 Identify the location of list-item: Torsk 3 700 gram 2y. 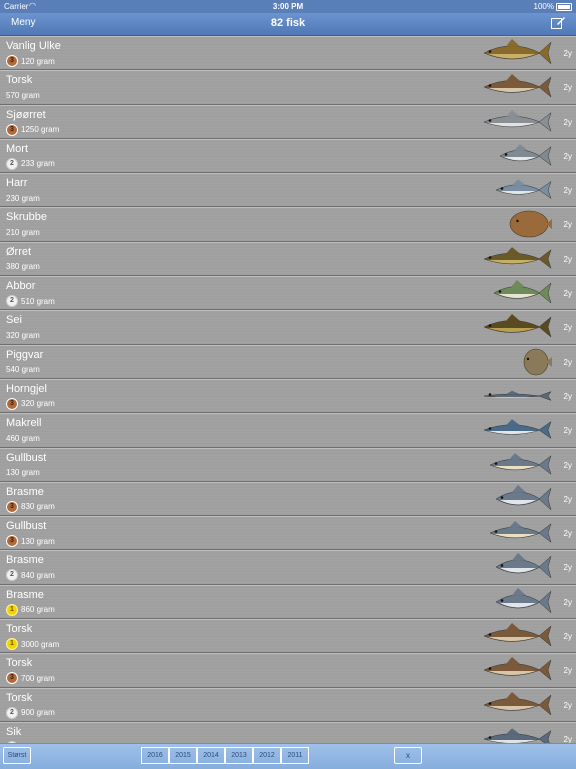
(288, 671).